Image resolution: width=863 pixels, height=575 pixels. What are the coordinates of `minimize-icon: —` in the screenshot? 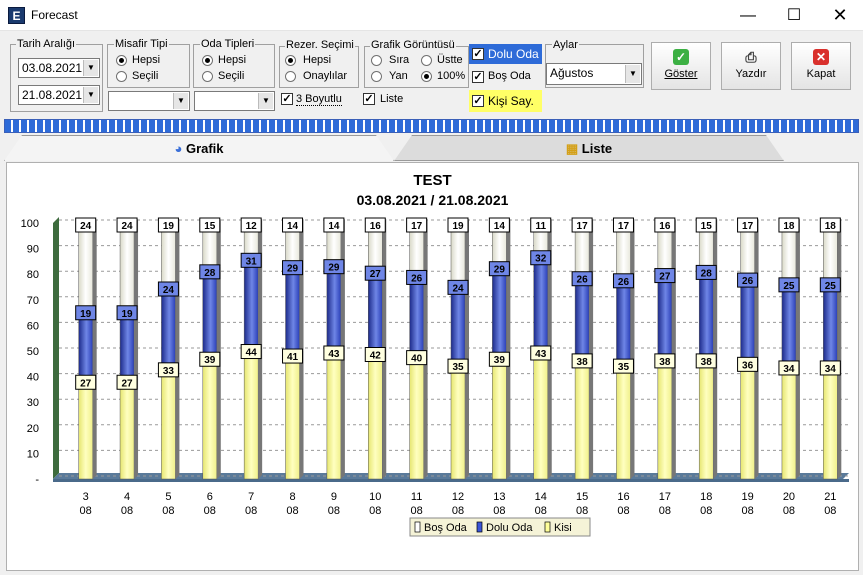 It's located at (748, 15).